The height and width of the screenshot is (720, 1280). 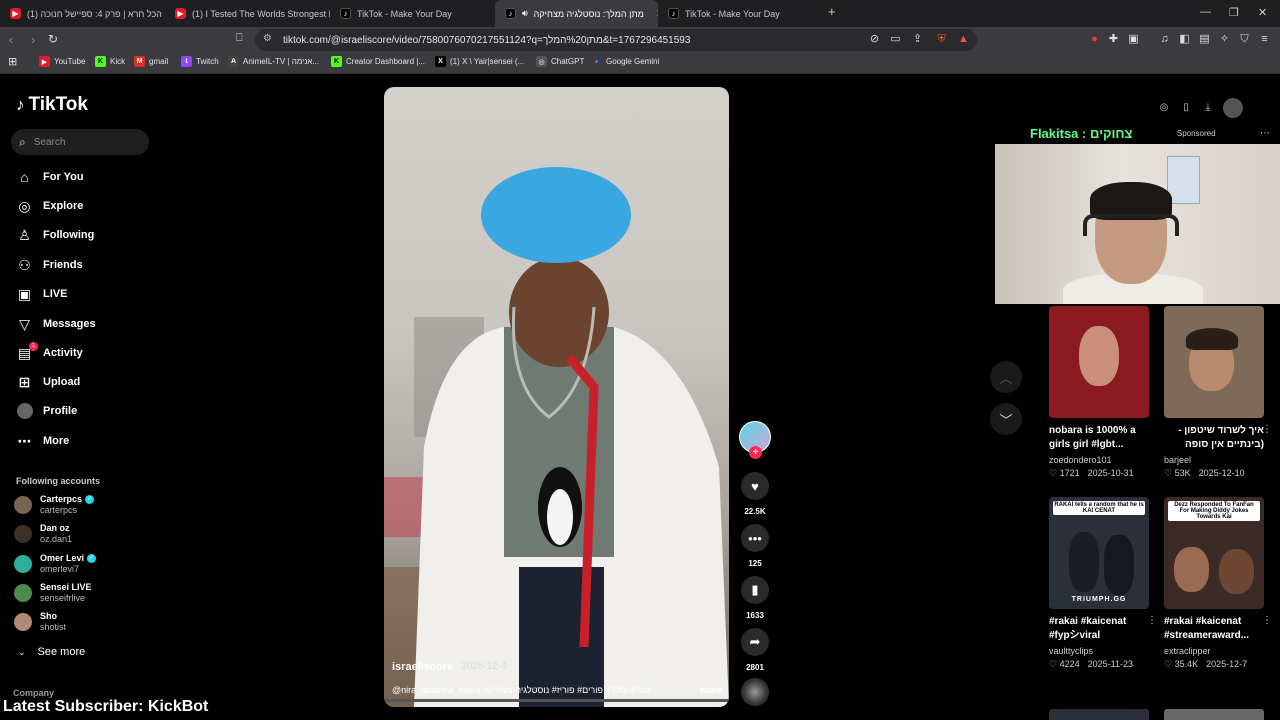 What do you see at coordinates (53, 39) in the screenshot?
I see `reload-icon: ↻` at bounding box center [53, 39].